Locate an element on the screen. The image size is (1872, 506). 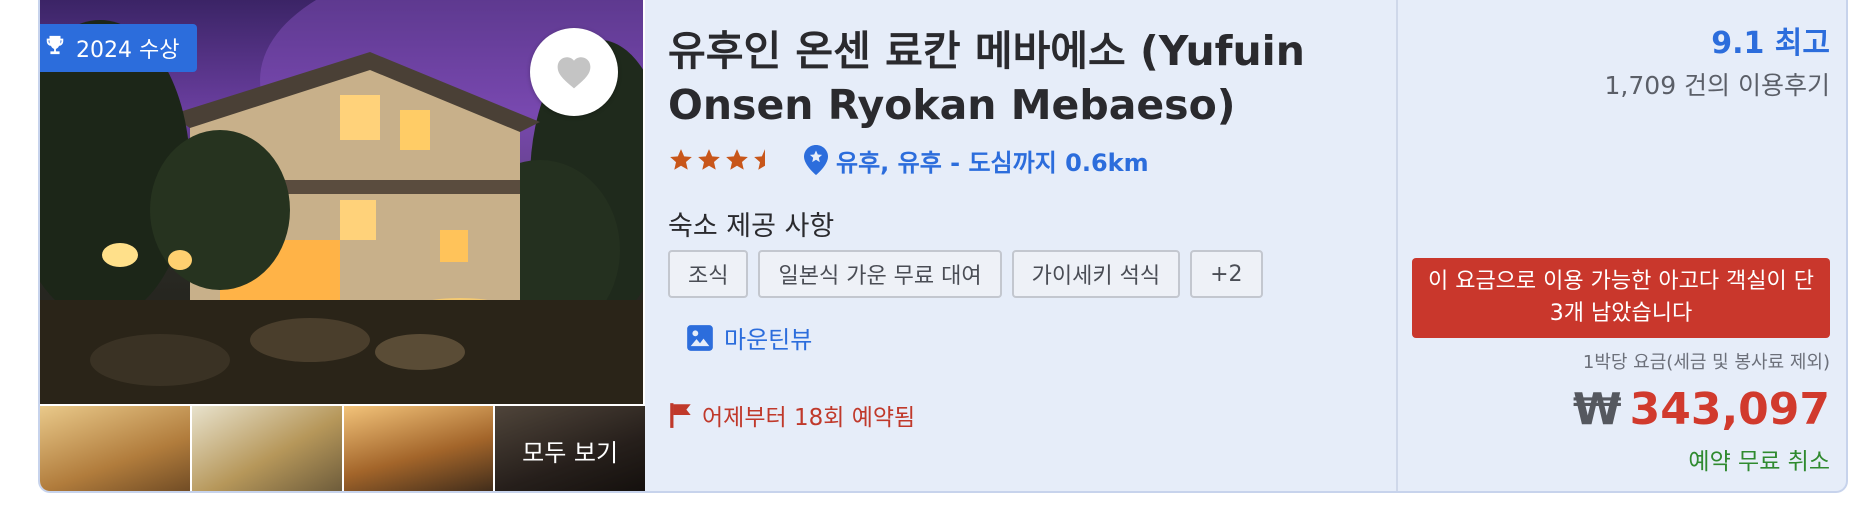
amenity-pill: 조식 is located at coordinates (708, 274).